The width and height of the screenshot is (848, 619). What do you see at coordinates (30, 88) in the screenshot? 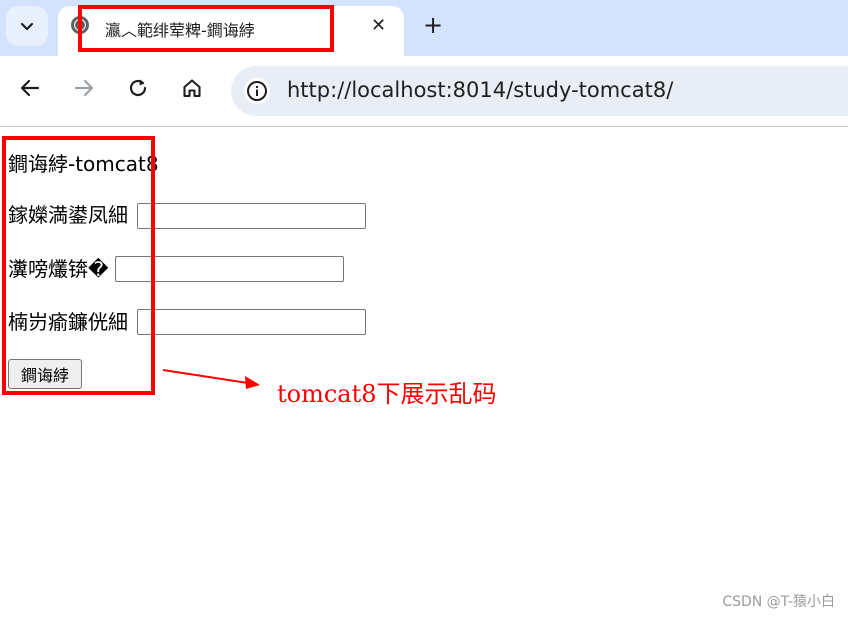
I see `back-arrow-icon` at bounding box center [30, 88].